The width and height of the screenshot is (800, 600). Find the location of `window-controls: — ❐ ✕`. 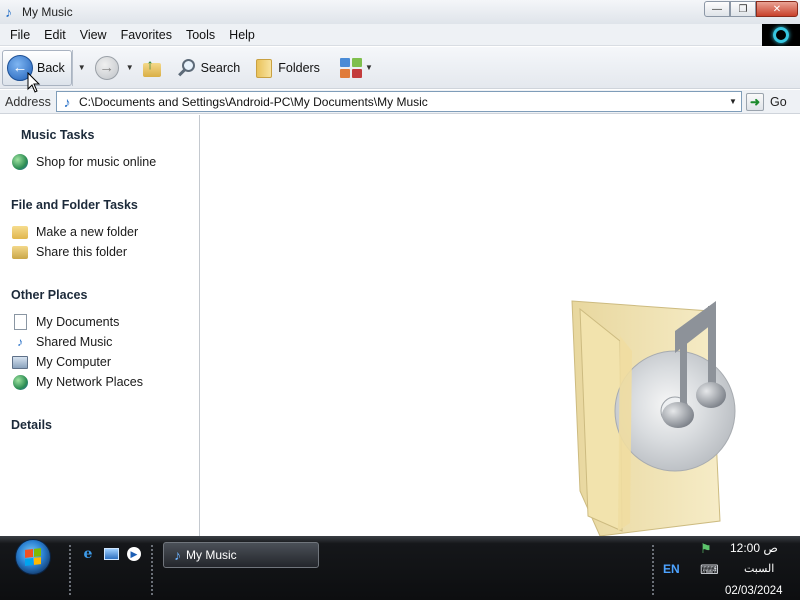

window-controls: — ❐ ✕ is located at coordinates (751, 9).